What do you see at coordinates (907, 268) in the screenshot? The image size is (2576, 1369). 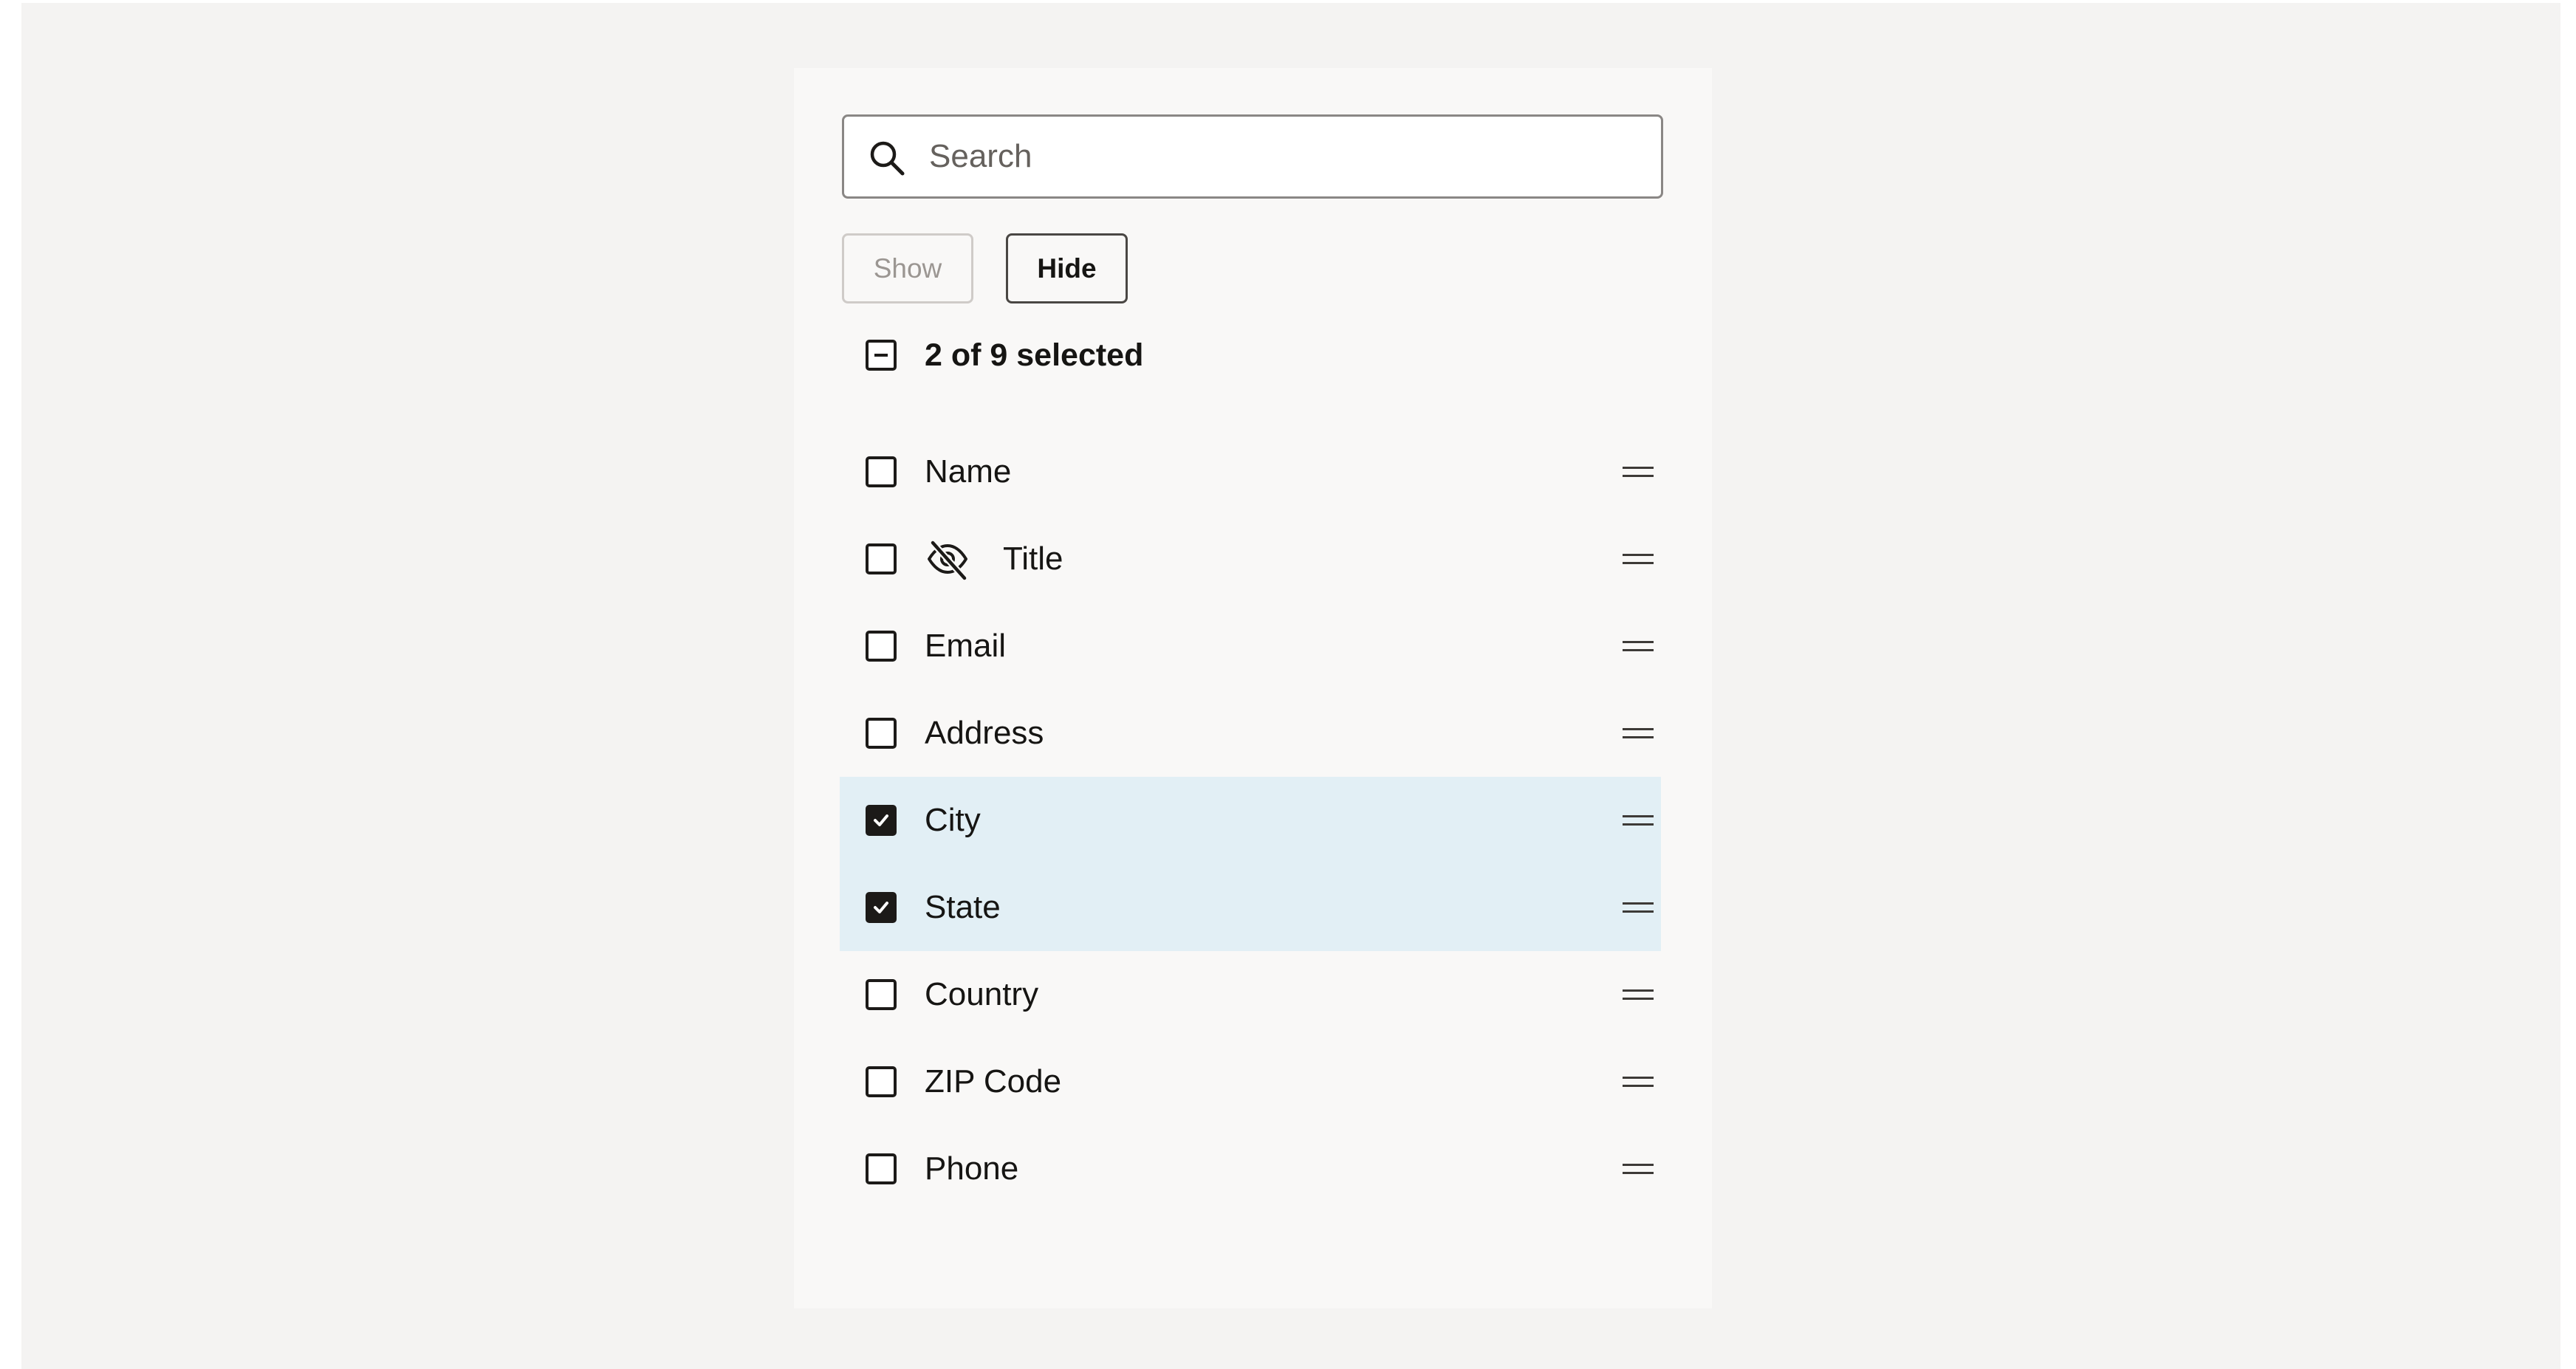 I see `show-button: Show` at bounding box center [907, 268].